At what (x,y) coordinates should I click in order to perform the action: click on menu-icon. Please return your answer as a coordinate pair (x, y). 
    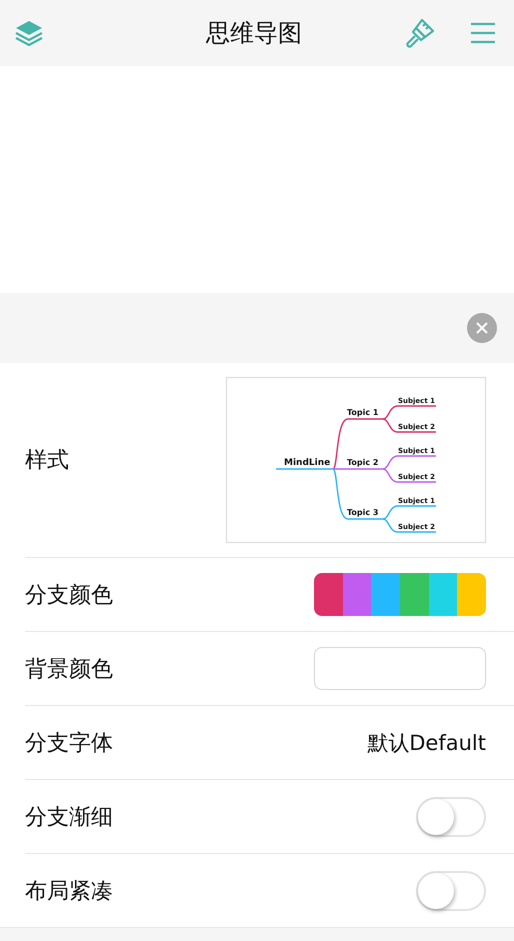
    Looking at the image, I should click on (483, 33).